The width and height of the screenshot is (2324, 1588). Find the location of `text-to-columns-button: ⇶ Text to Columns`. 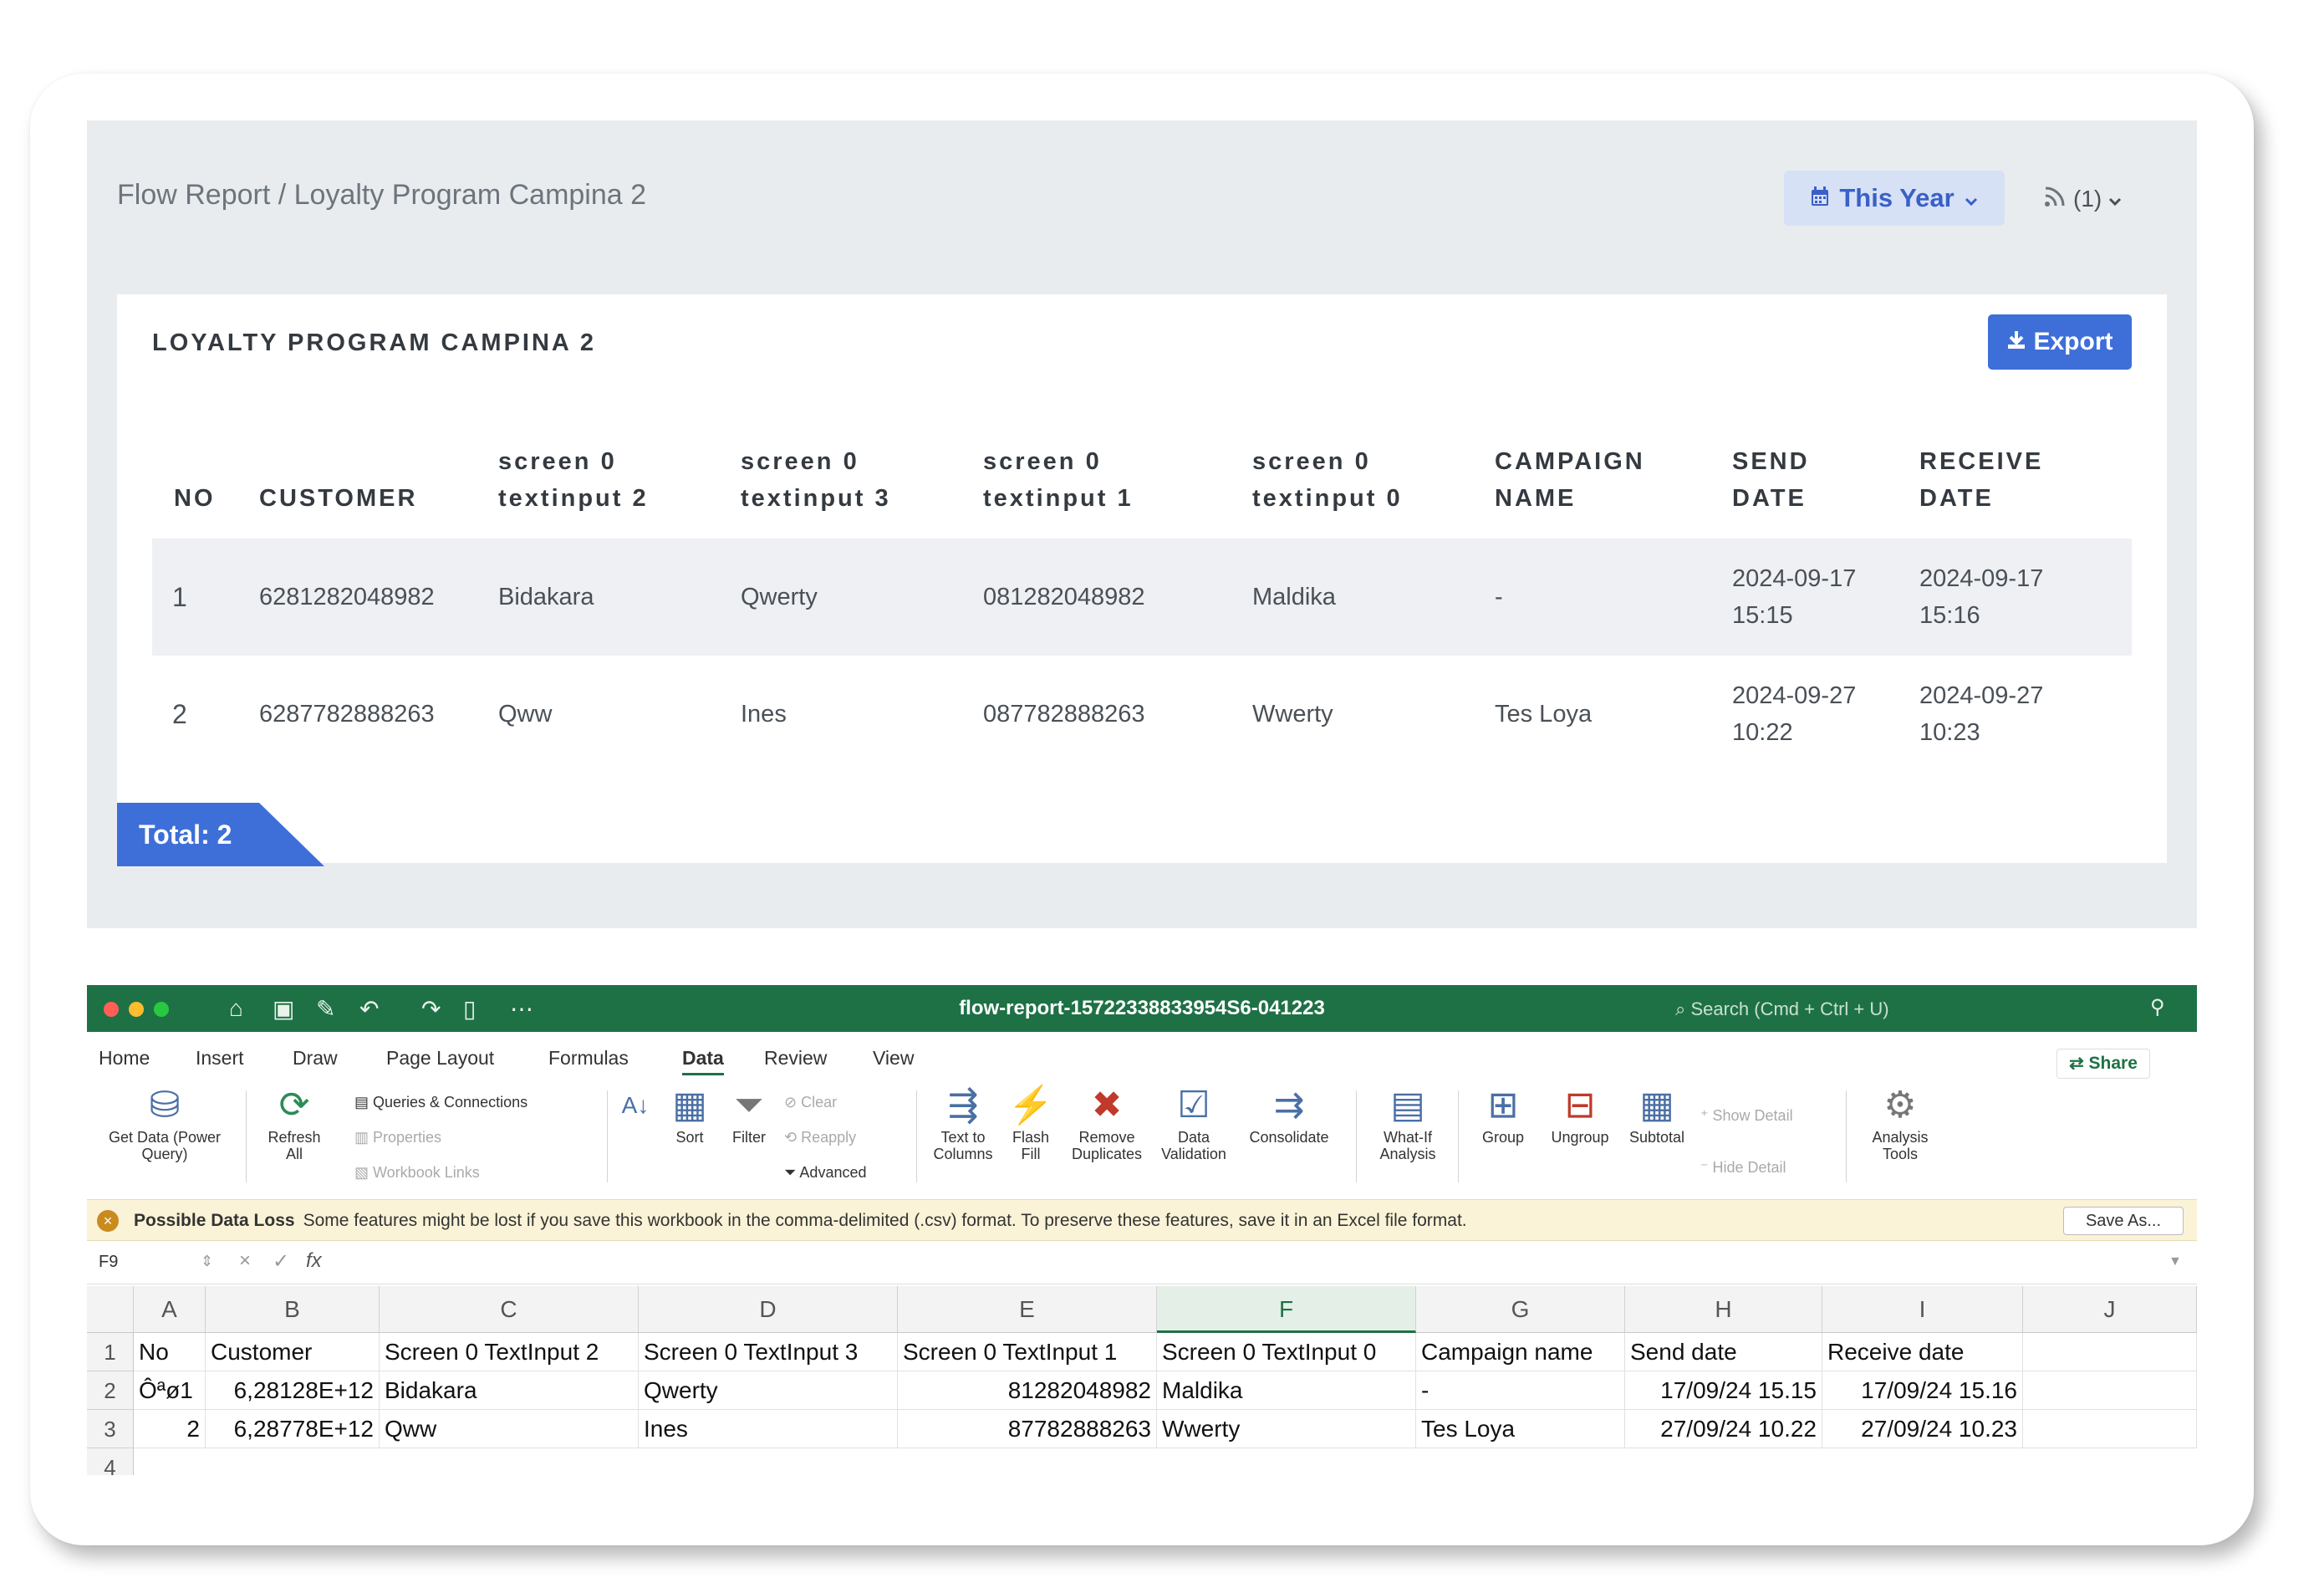

text-to-columns-button: ⇶ Text to Columns is located at coordinates (963, 1122).